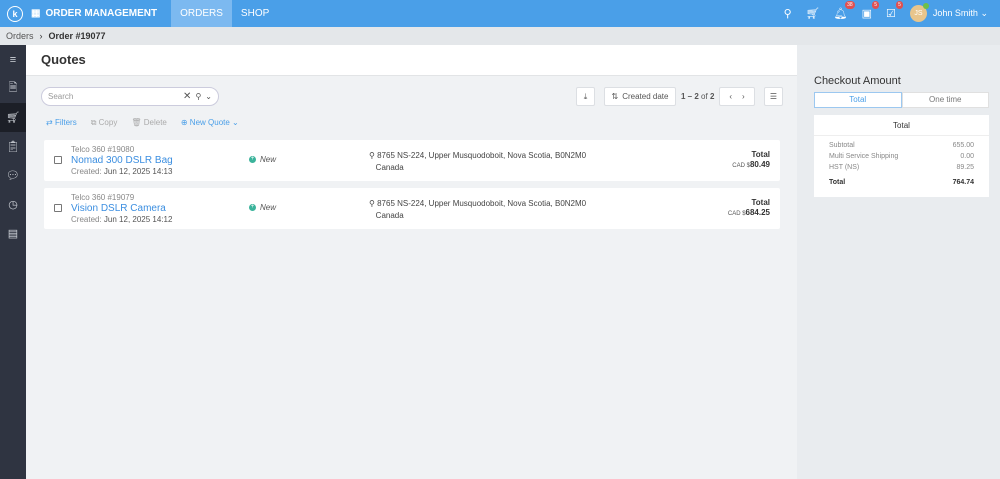  I want to click on sort-button: ⇅ Created date, so click(640, 96).